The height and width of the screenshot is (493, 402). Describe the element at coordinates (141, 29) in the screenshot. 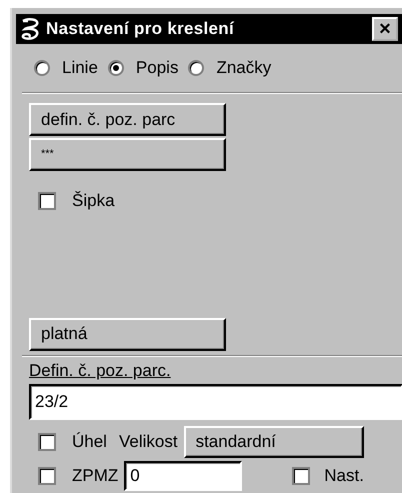

I see `window-title: Nastavení pro kreslení` at that location.